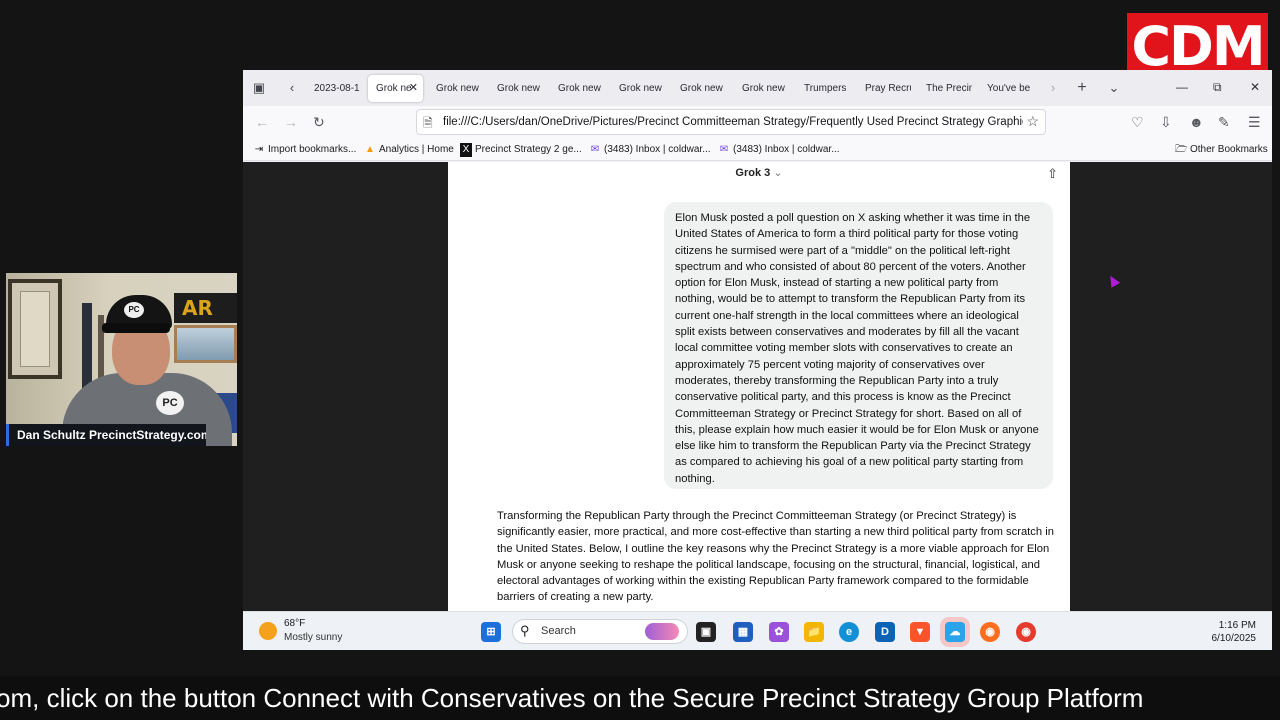 The height and width of the screenshot is (720, 1280). I want to click on dell-icon: D, so click(885, 632).